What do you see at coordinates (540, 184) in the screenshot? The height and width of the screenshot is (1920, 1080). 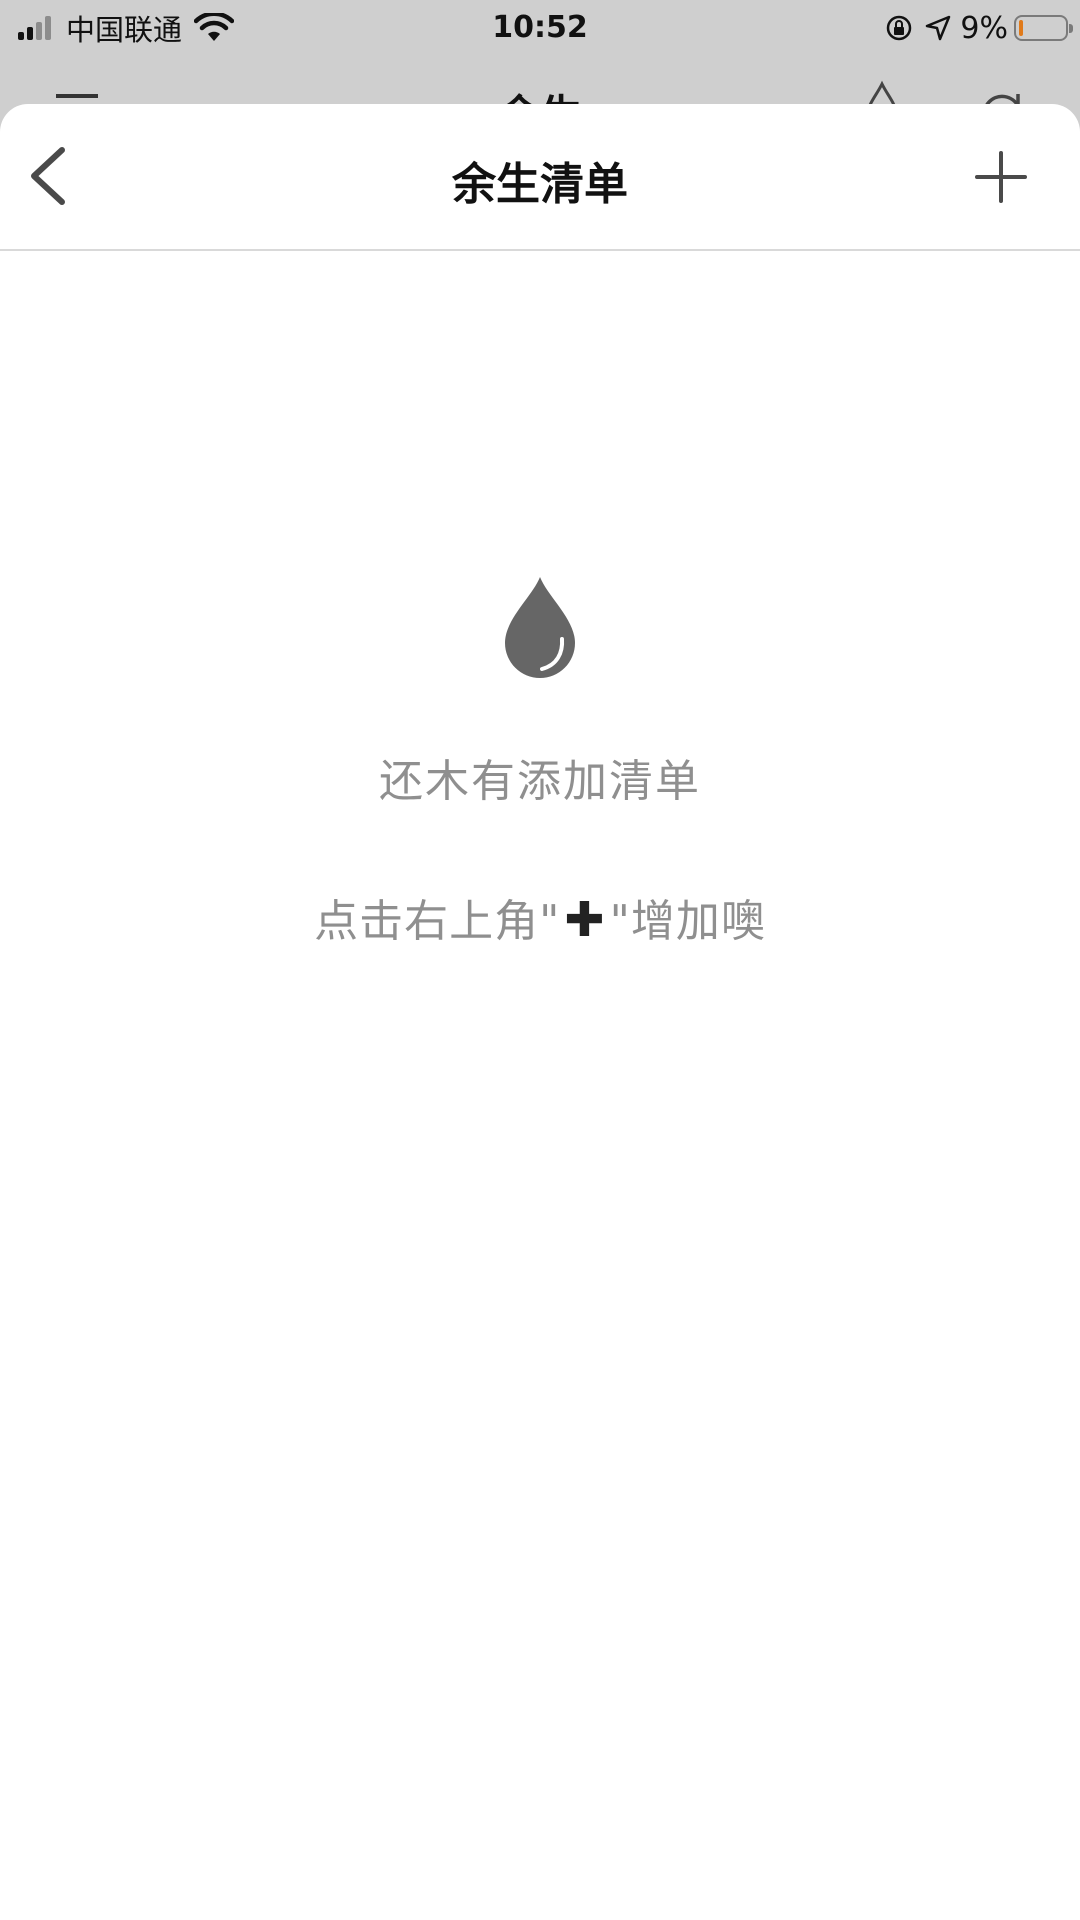 I see `page-title: 余生清单` at bounding box center [540, 184].